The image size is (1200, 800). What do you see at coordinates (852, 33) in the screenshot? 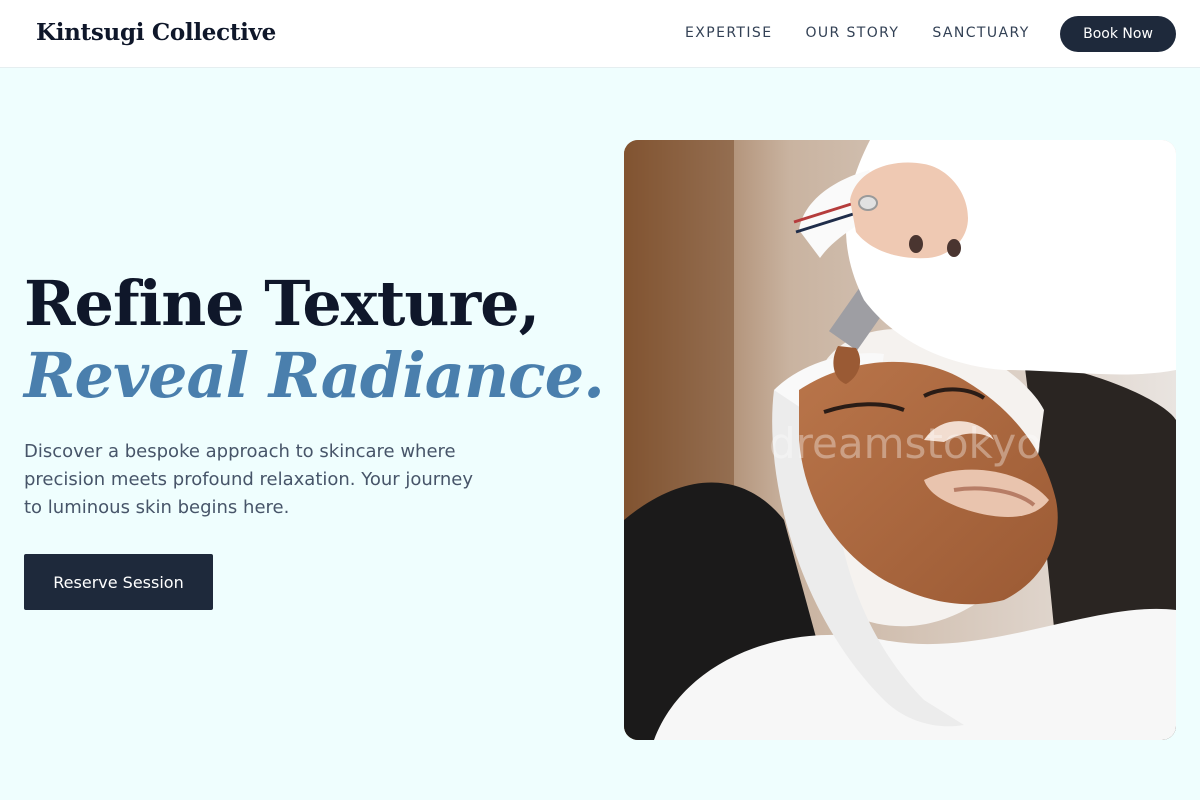
I see `nav-link-our-story: OUR STORY` at bounding box center [852, 33].